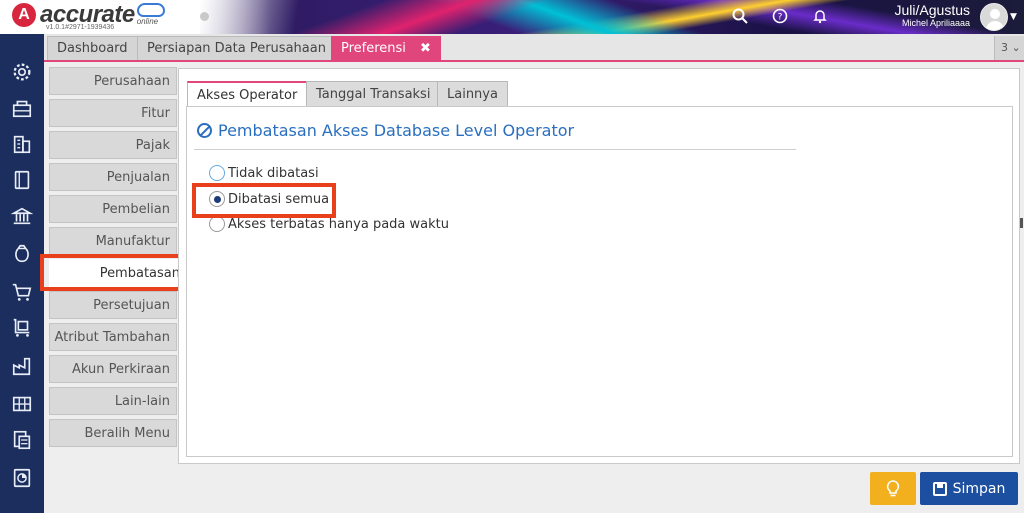 This screenshot has height=513, width=1024. I want to click on user-info: Juli/Agustus Michel Apriliaaaa, so click(925, 15).